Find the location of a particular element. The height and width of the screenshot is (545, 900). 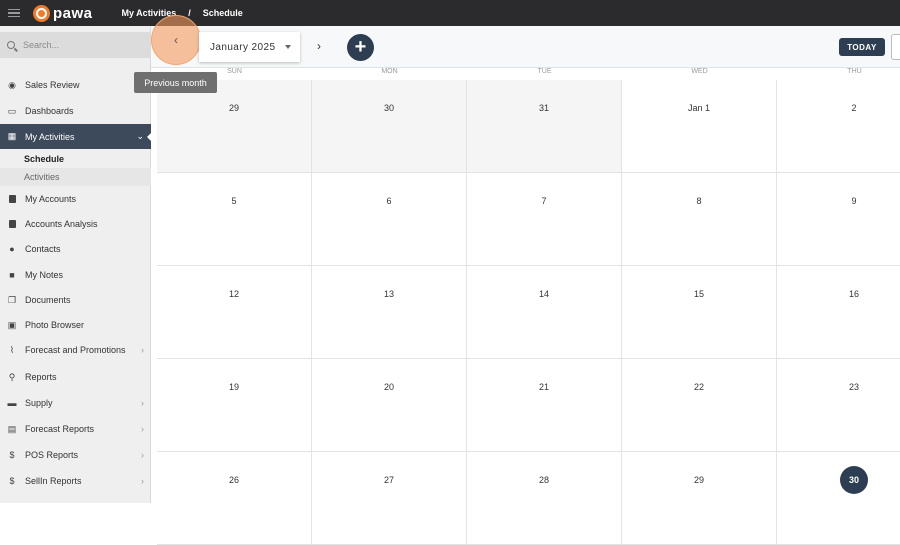

day-number: 19 is located at coordinates (233, 387).